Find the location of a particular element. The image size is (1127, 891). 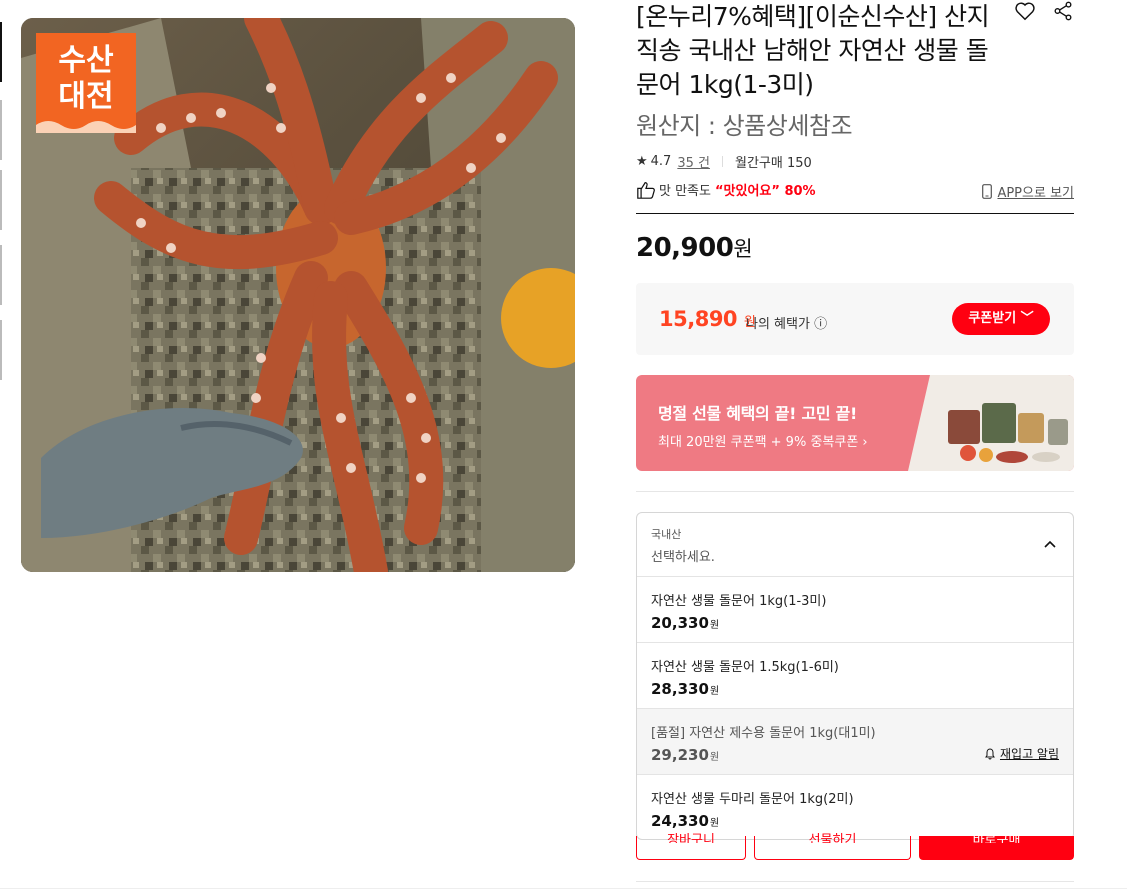

option-name: 자연산 생물 두마리 돌문어 1kg(2미) is located at coordinates (752, 799).